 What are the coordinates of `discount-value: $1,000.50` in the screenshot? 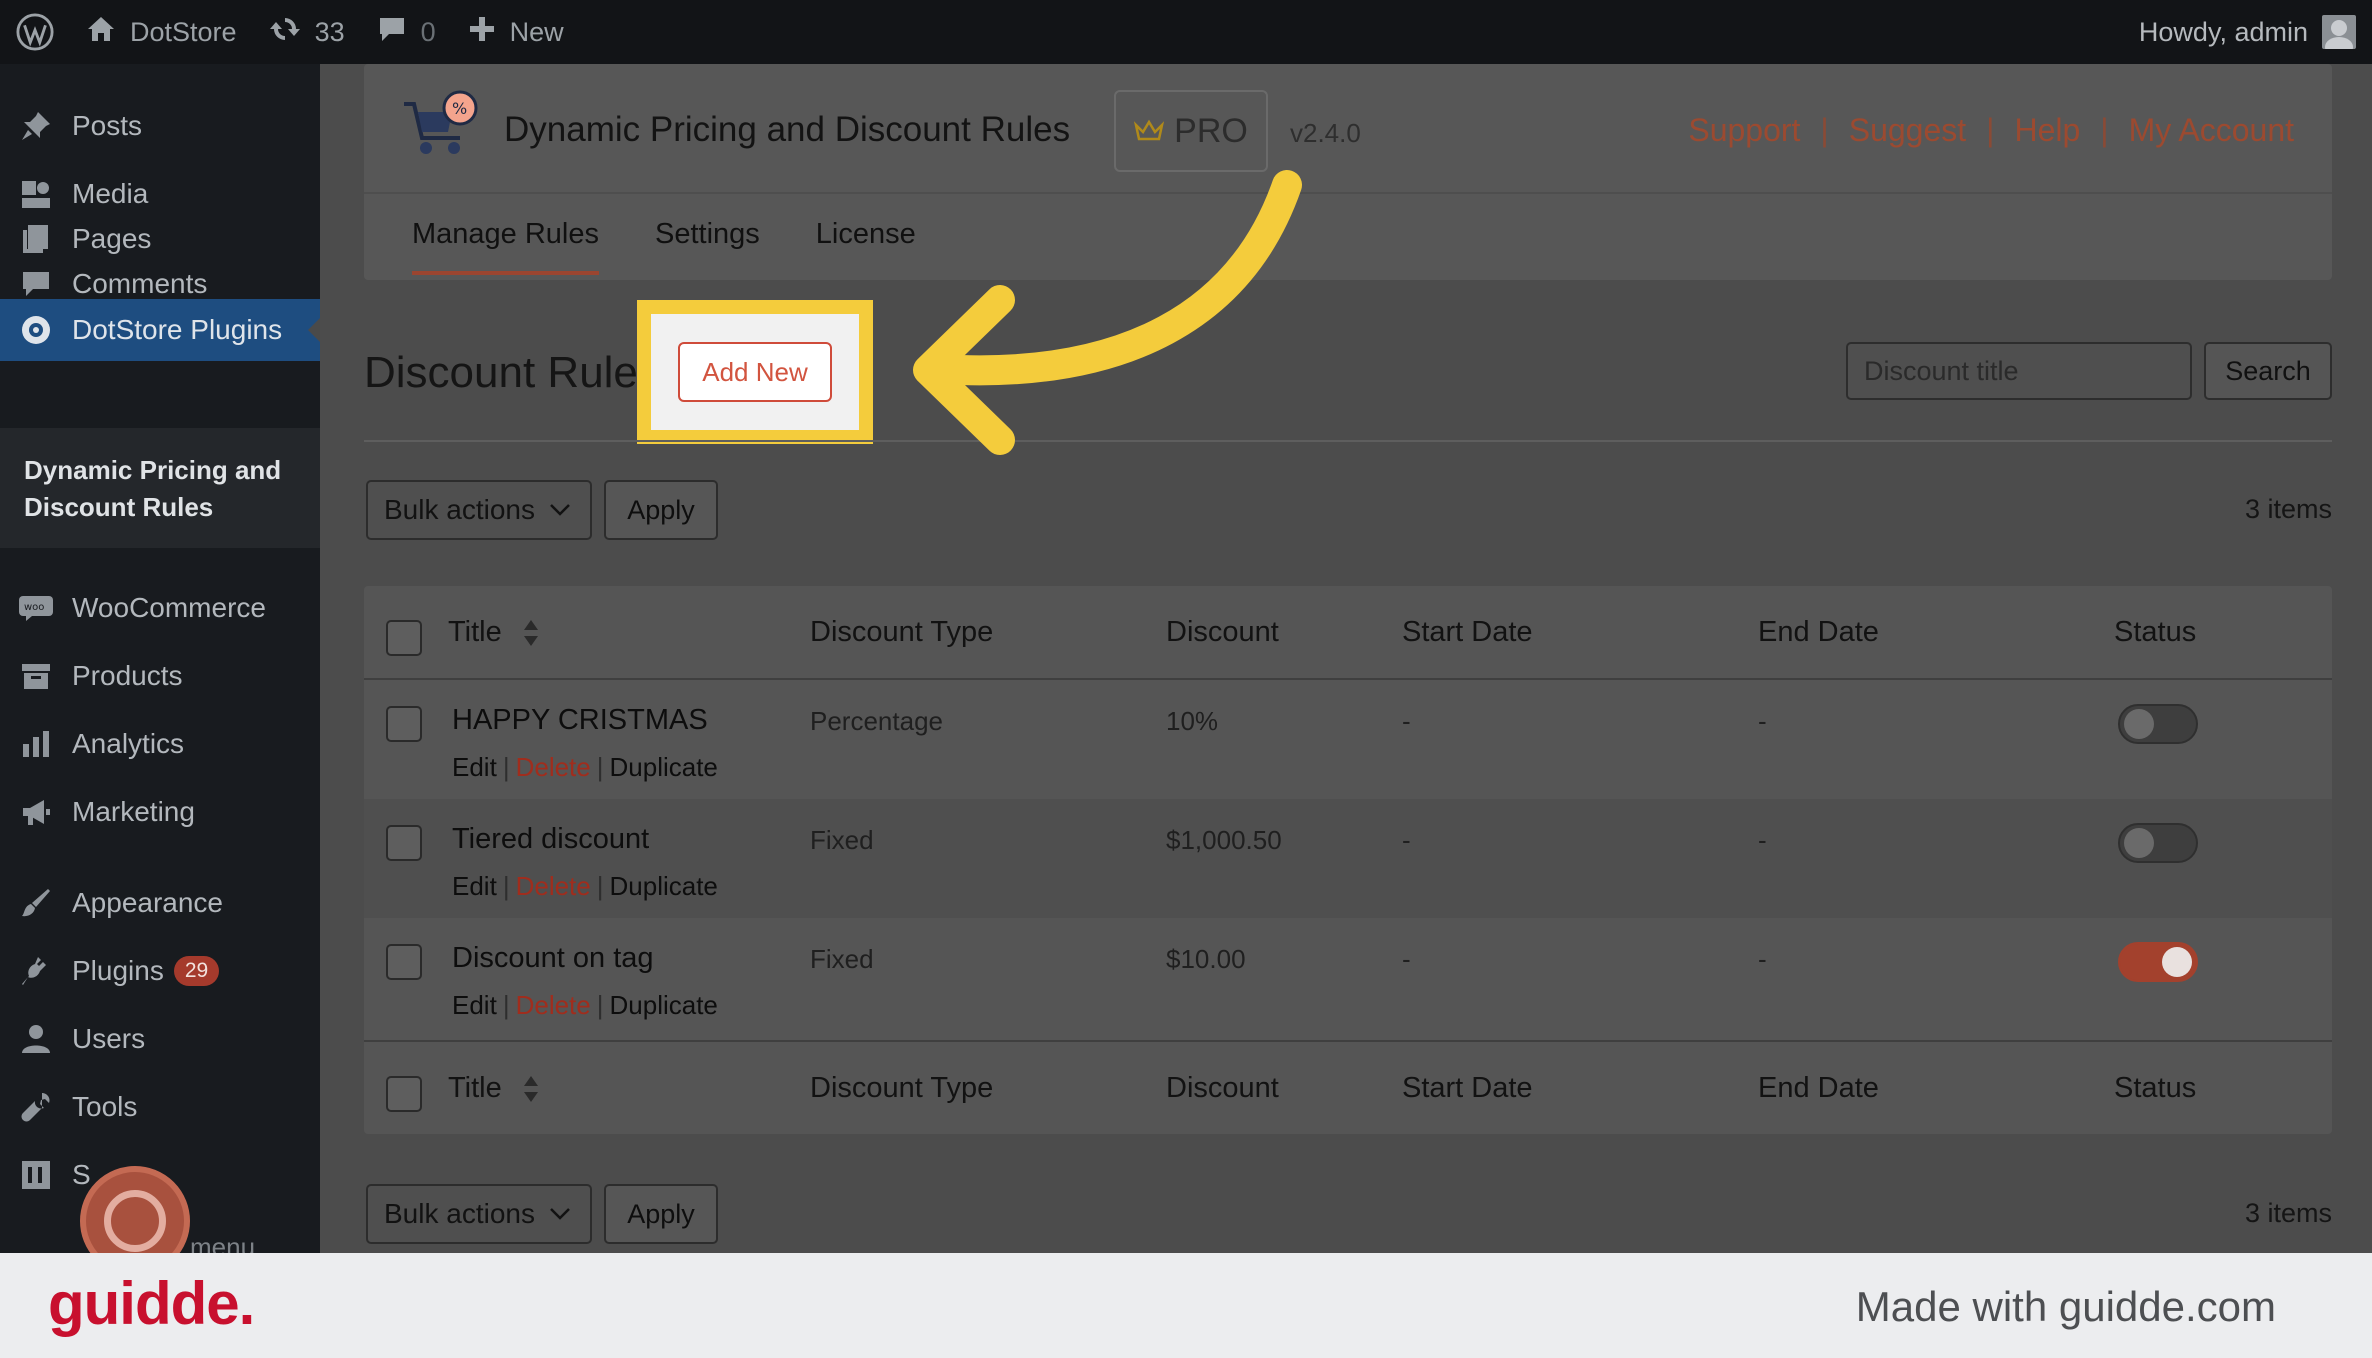 It's located at (1224, 840).